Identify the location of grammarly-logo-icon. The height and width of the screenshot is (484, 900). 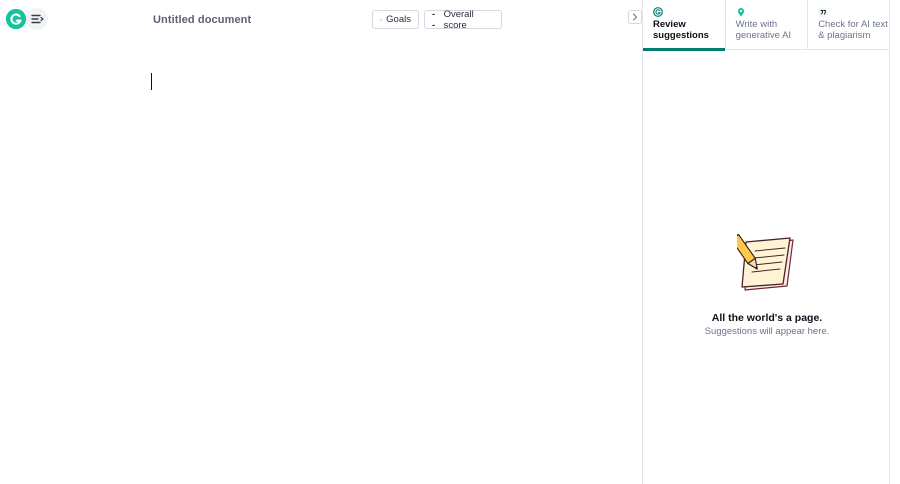
(16, 19).